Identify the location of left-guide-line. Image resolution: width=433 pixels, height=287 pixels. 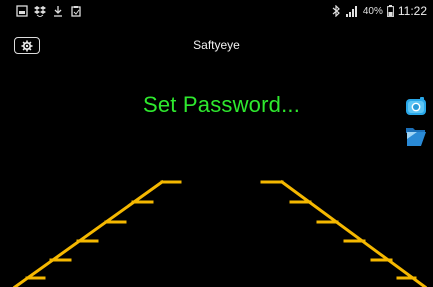
(97, 233).